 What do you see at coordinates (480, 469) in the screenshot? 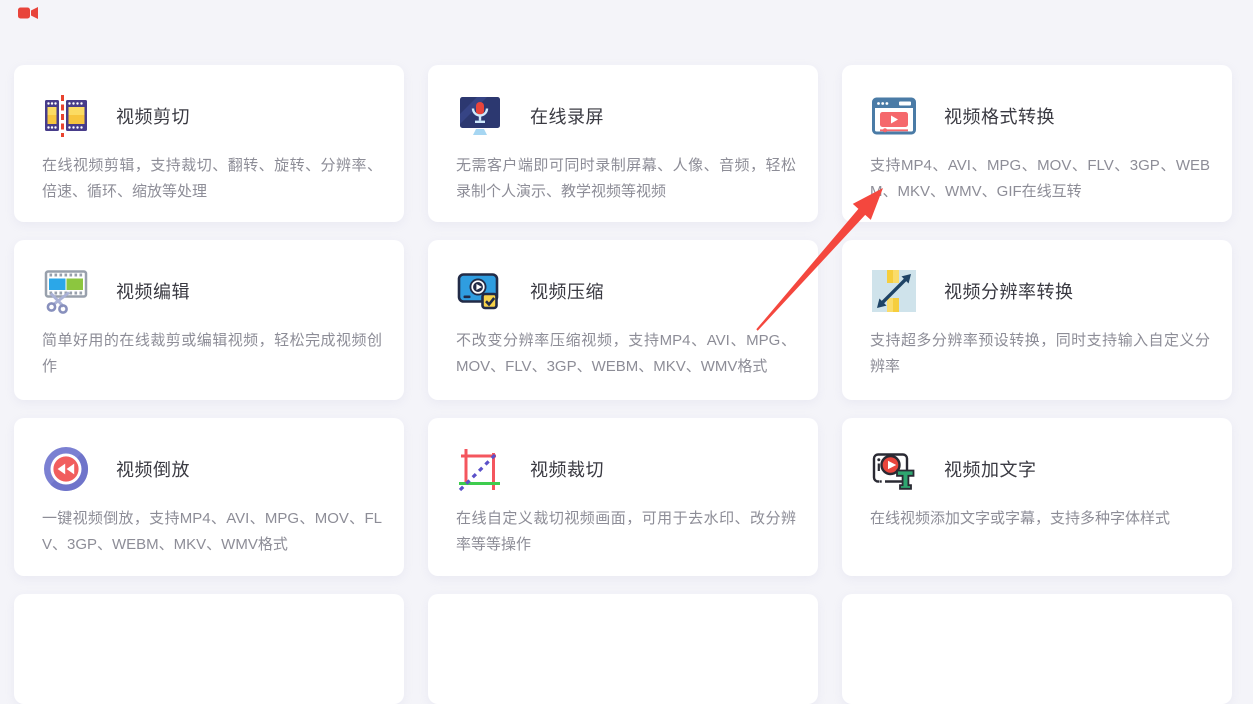
I see `crop-icon` at bounding box center [480, 469].